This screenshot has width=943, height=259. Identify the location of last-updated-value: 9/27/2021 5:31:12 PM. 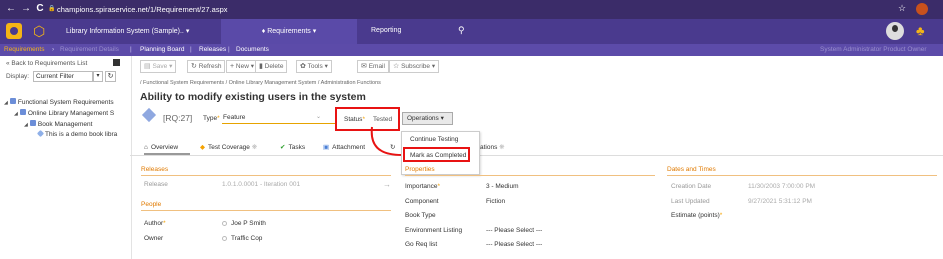
(780, 201).